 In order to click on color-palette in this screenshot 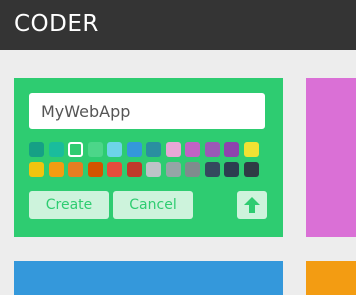, I will do `click(149, 159)`.